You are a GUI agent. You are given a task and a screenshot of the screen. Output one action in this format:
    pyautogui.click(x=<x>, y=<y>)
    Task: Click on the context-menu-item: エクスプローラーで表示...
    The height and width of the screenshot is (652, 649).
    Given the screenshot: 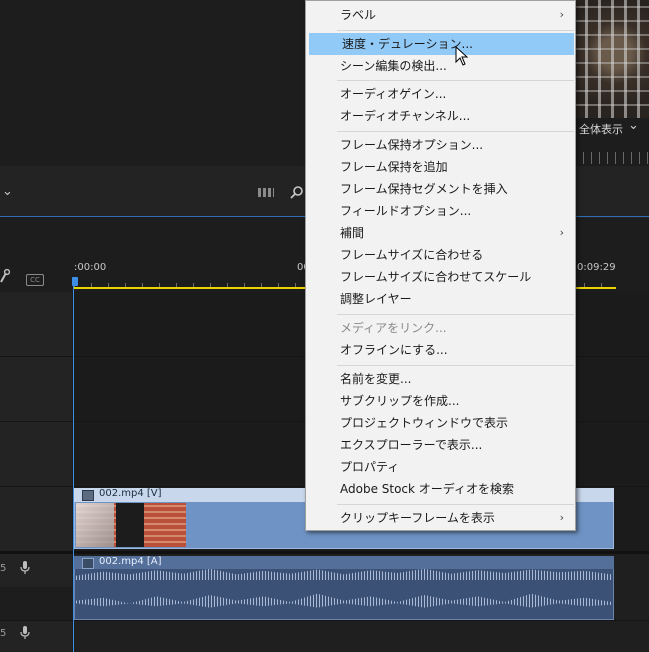 What is the action you would take?
    pyautogui.click(x=440, y=445)
    